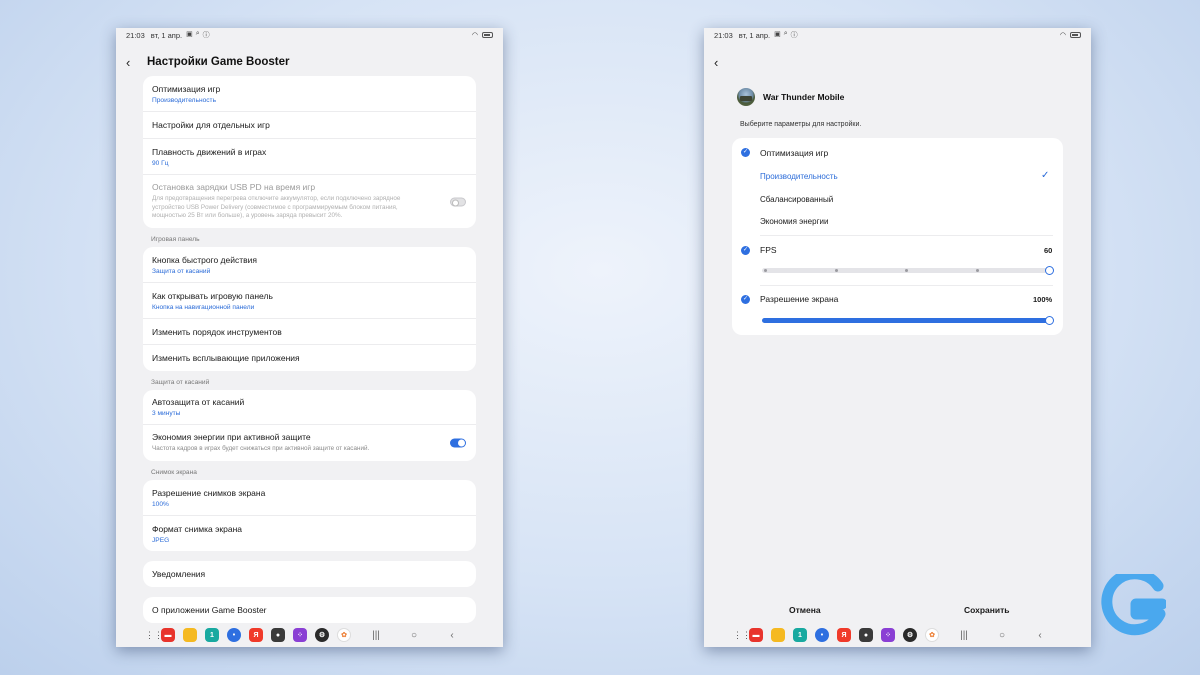  I want to click on list-item-screenshot-resolution: Разрешение снимков экрана 100%, so click(309, 498).